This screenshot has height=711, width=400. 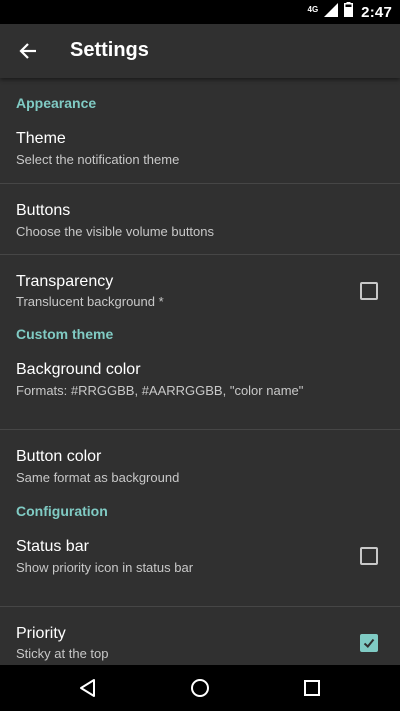 What do you see at coordinates (200, 465) in the screenshot?
I see `pref-button-color: Button color Same format as background` at bounding box center [200, 465].